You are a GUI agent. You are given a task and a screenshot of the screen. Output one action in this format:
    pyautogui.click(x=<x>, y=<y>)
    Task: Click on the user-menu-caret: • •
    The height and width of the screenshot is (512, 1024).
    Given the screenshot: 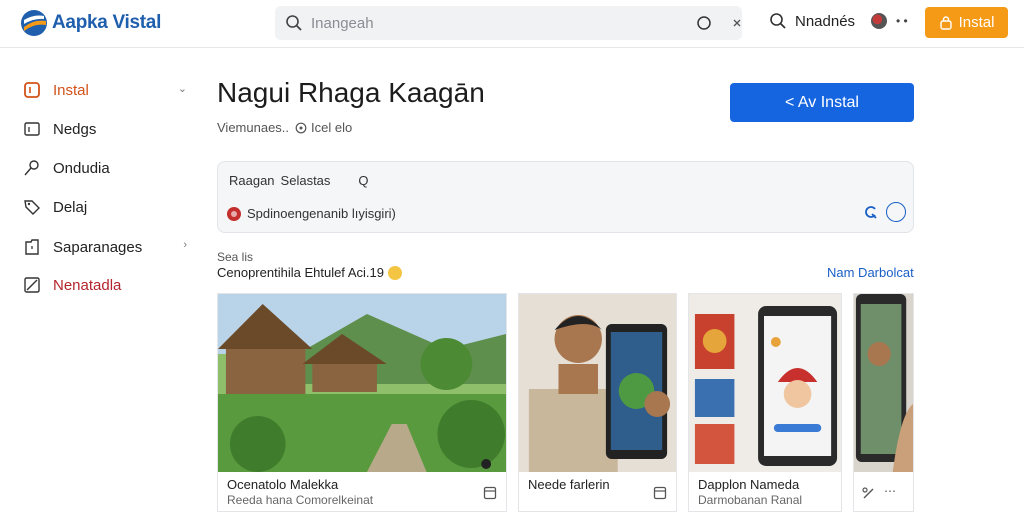 What is the action you would take?
    pyautogui.click(x=902, y=21)
    